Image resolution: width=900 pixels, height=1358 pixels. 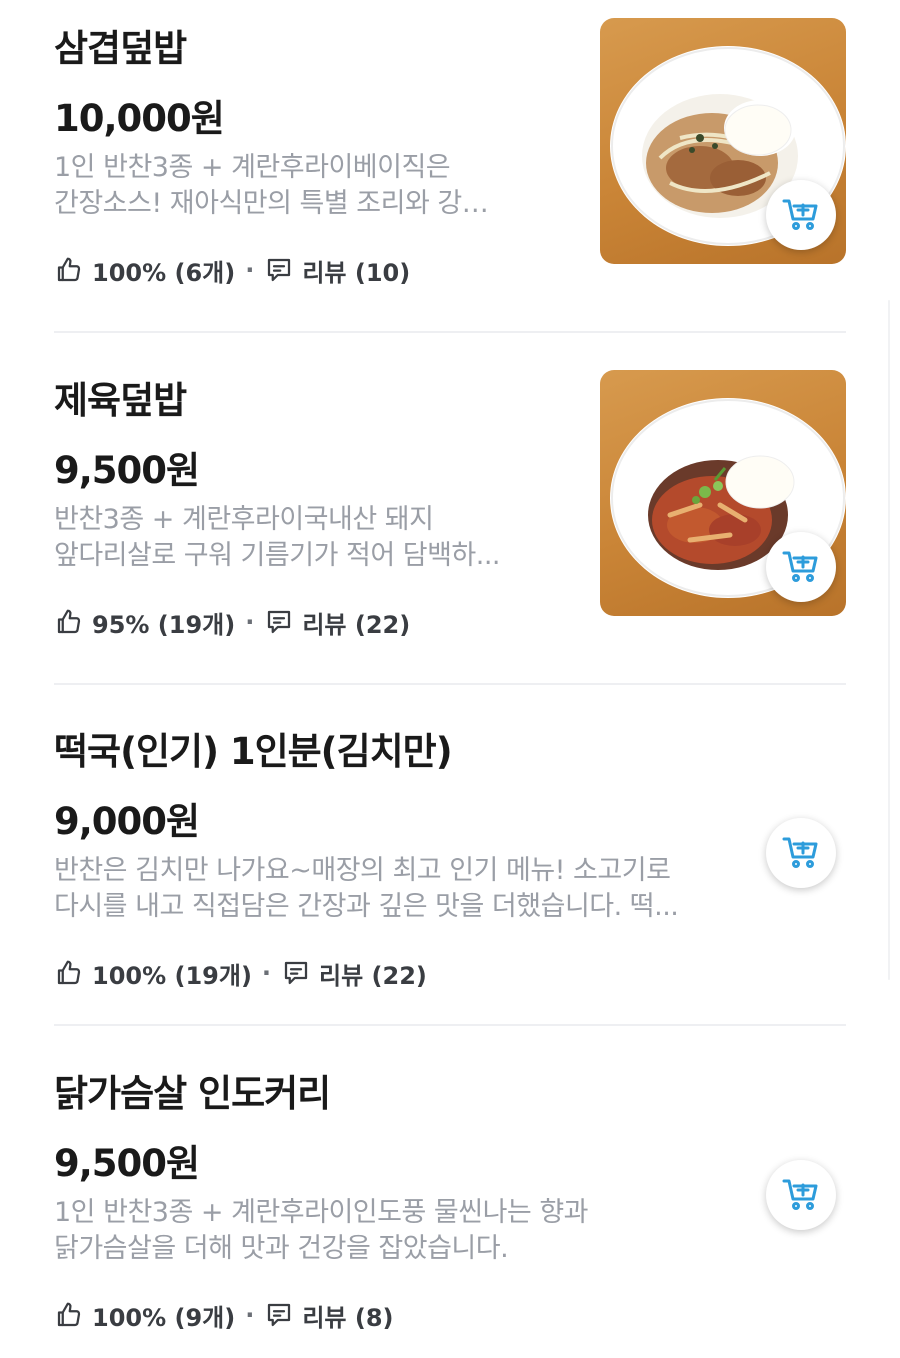 I want to click on menu-item-stats: 95% (19개) · 리뷰 (22), so click(x=232, y=622).